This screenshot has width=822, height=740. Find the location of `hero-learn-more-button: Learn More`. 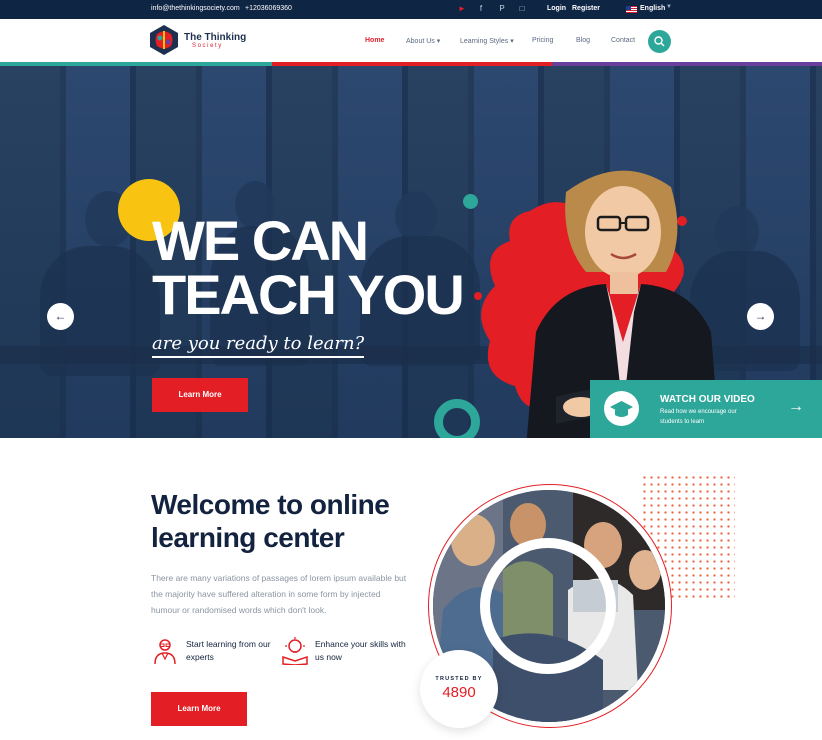

hero-learn-more-button: Learn More is located at coordinates (200, 395).